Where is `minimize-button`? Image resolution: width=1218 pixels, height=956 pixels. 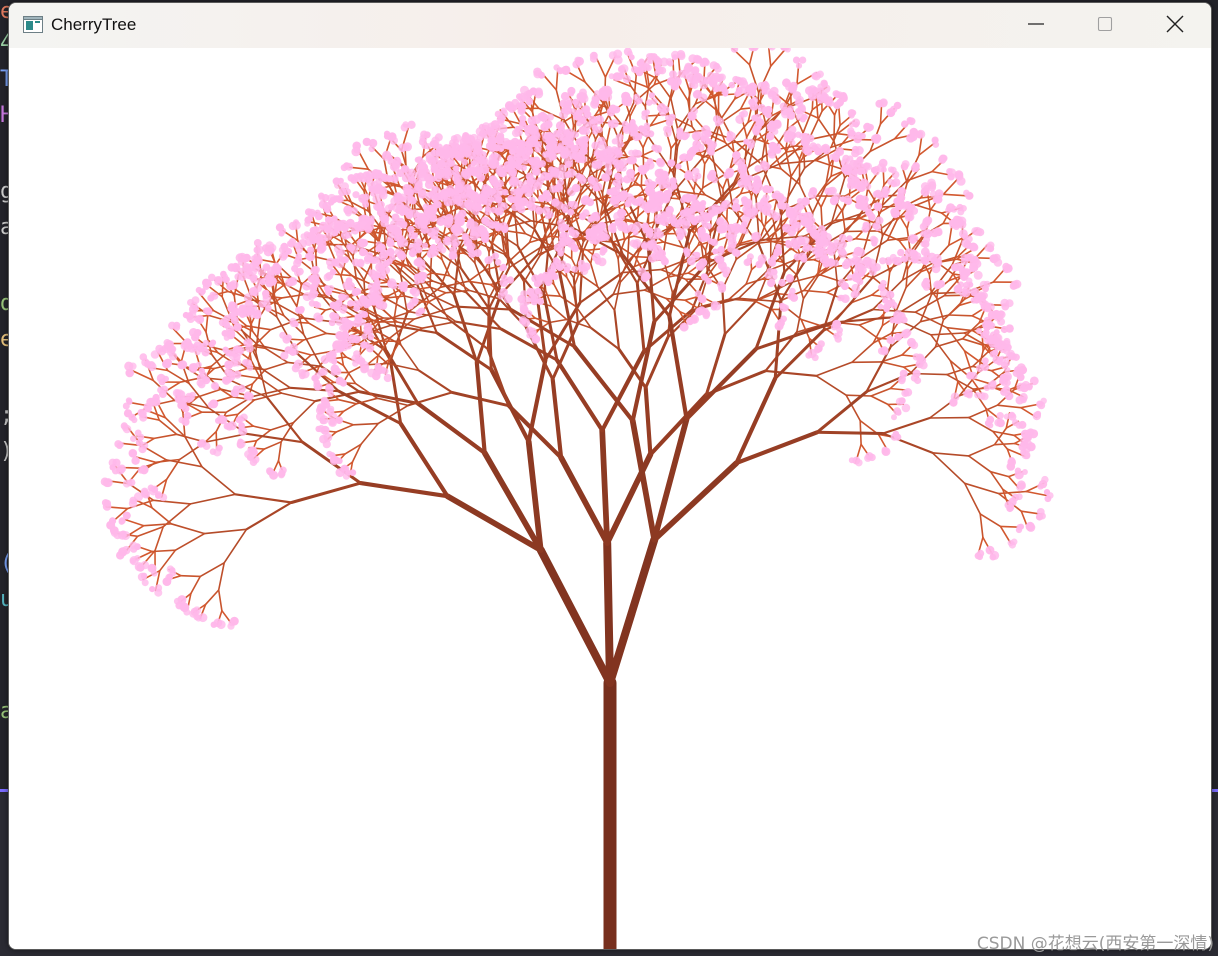 minimize-button is located at coordinates (1036, 25).